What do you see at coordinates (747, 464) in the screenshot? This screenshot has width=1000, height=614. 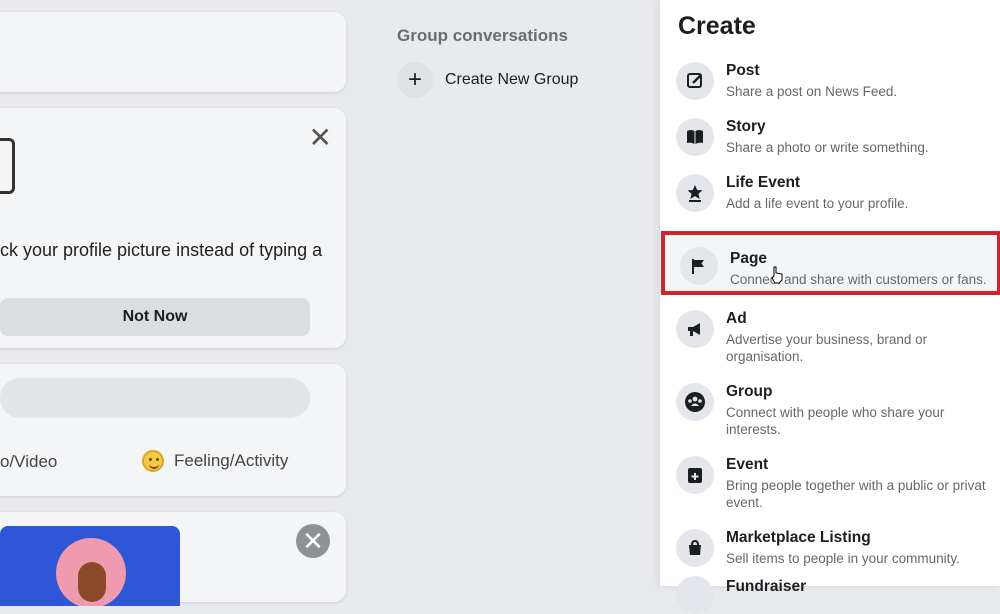 I see `create-event-title: Event` at bounding box center [747, 464].